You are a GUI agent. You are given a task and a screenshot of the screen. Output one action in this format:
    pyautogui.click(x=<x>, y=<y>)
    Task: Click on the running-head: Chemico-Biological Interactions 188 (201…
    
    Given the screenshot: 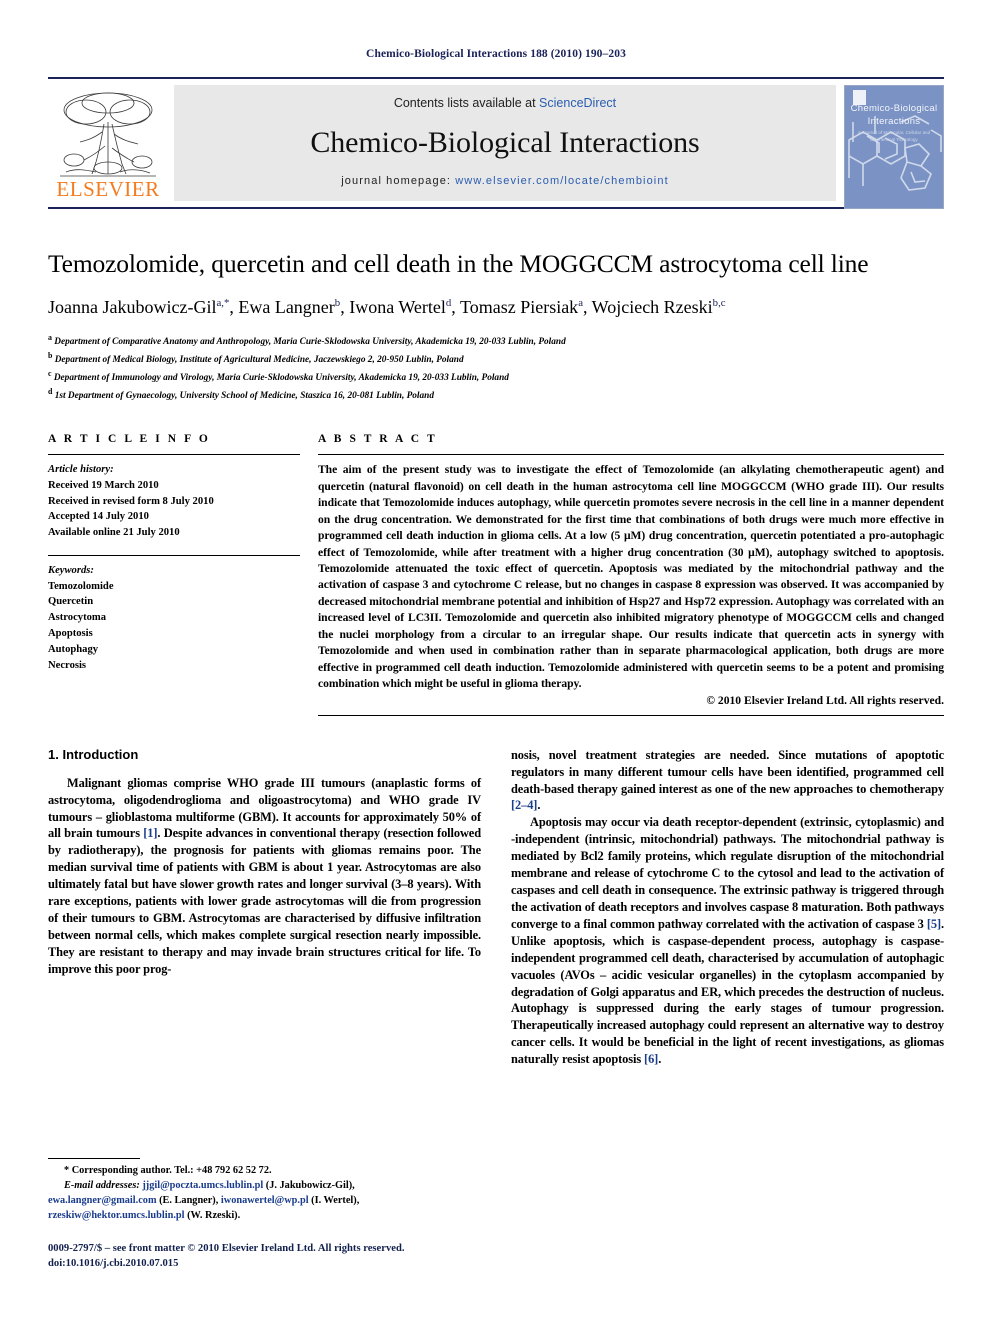 What is the action you would take?
    pyautogui.click(x=496, y=54)
    